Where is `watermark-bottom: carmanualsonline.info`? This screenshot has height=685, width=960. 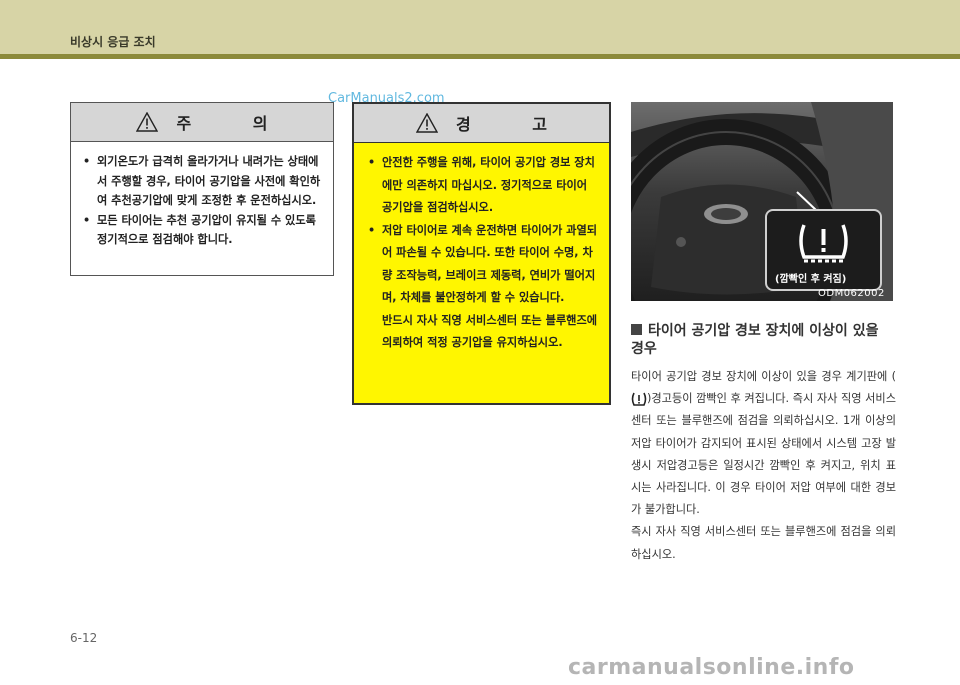
watermark-bottom: carmanualsonline.info is located at coordinates (711, 667).